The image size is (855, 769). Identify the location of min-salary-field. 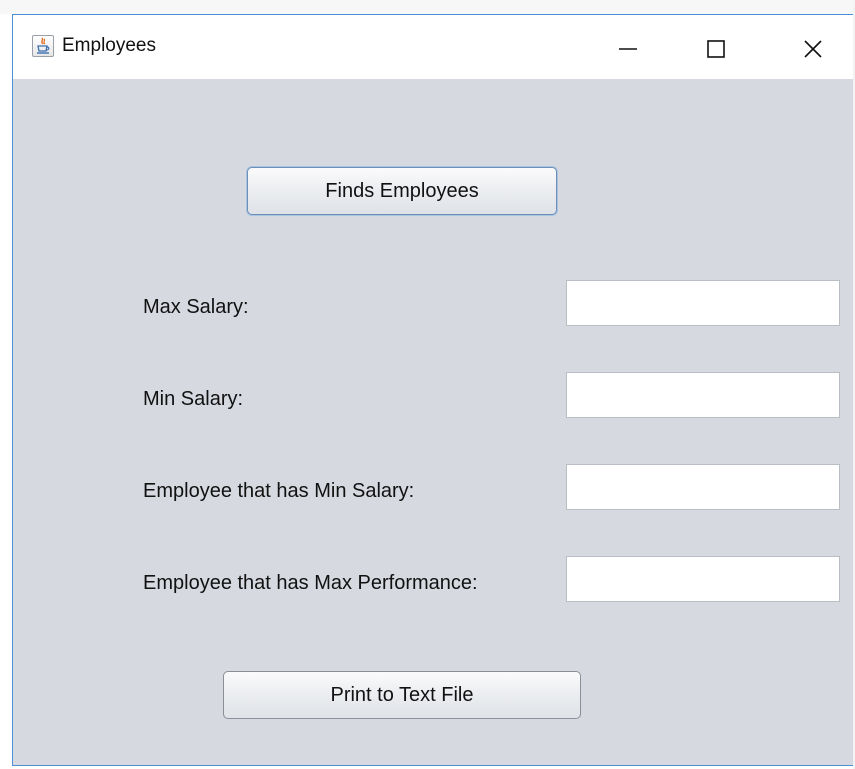
(703, 395).